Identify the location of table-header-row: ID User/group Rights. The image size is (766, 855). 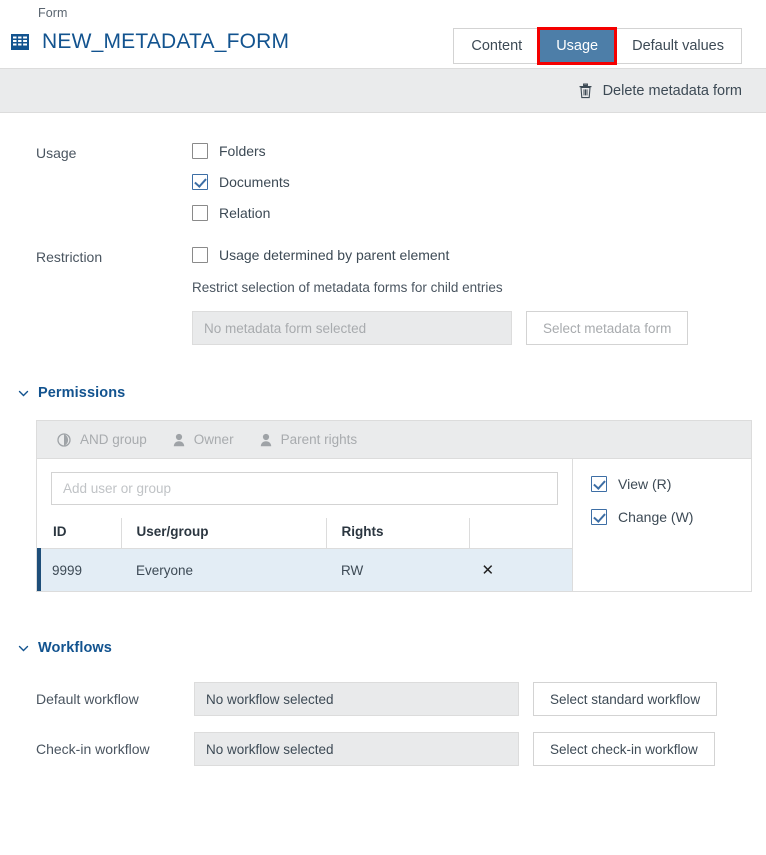
(305, 533).